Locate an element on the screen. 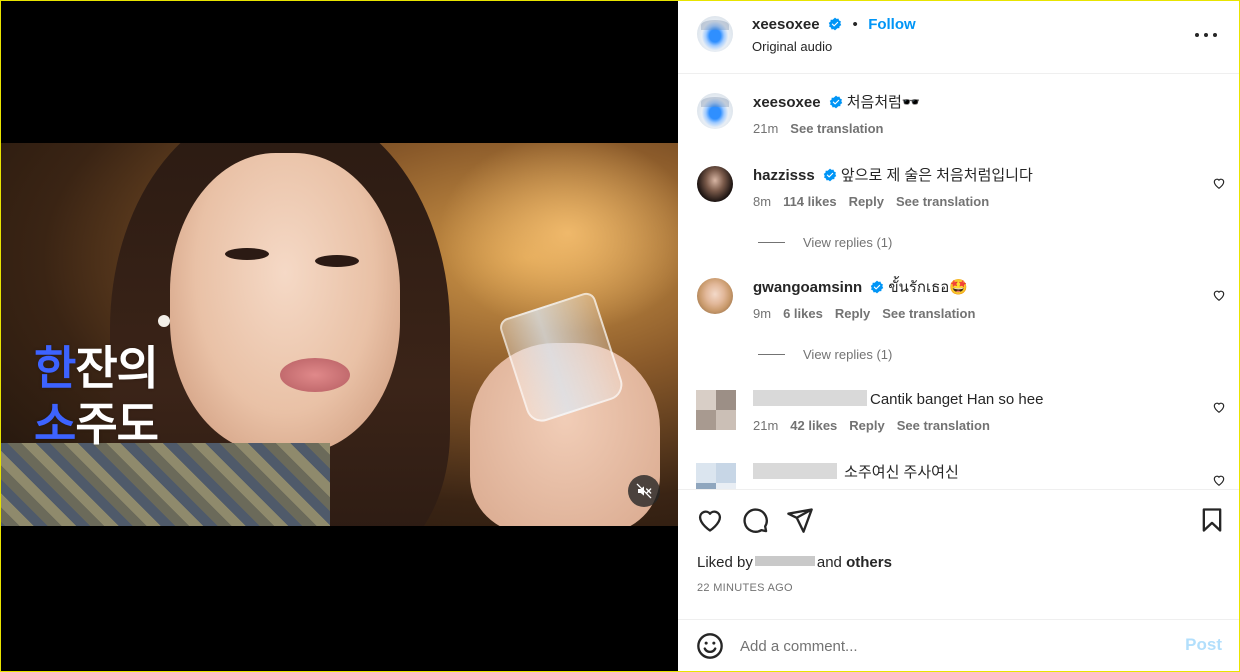 The height and width of the screenshot is (672, 1240). video-overlay-title: 한잔의 소주도 is located at coordinates (96, 396).